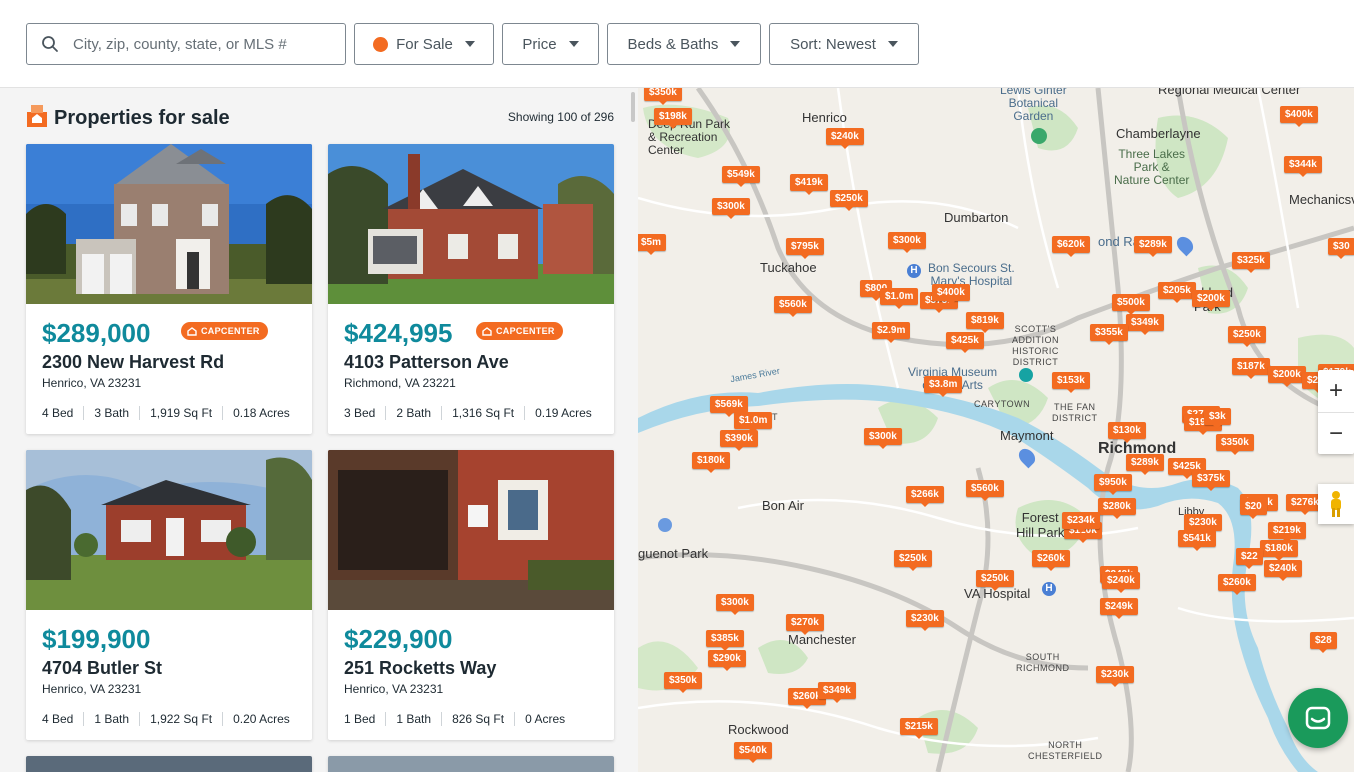  I want to click on search-box, so click(186, 44).